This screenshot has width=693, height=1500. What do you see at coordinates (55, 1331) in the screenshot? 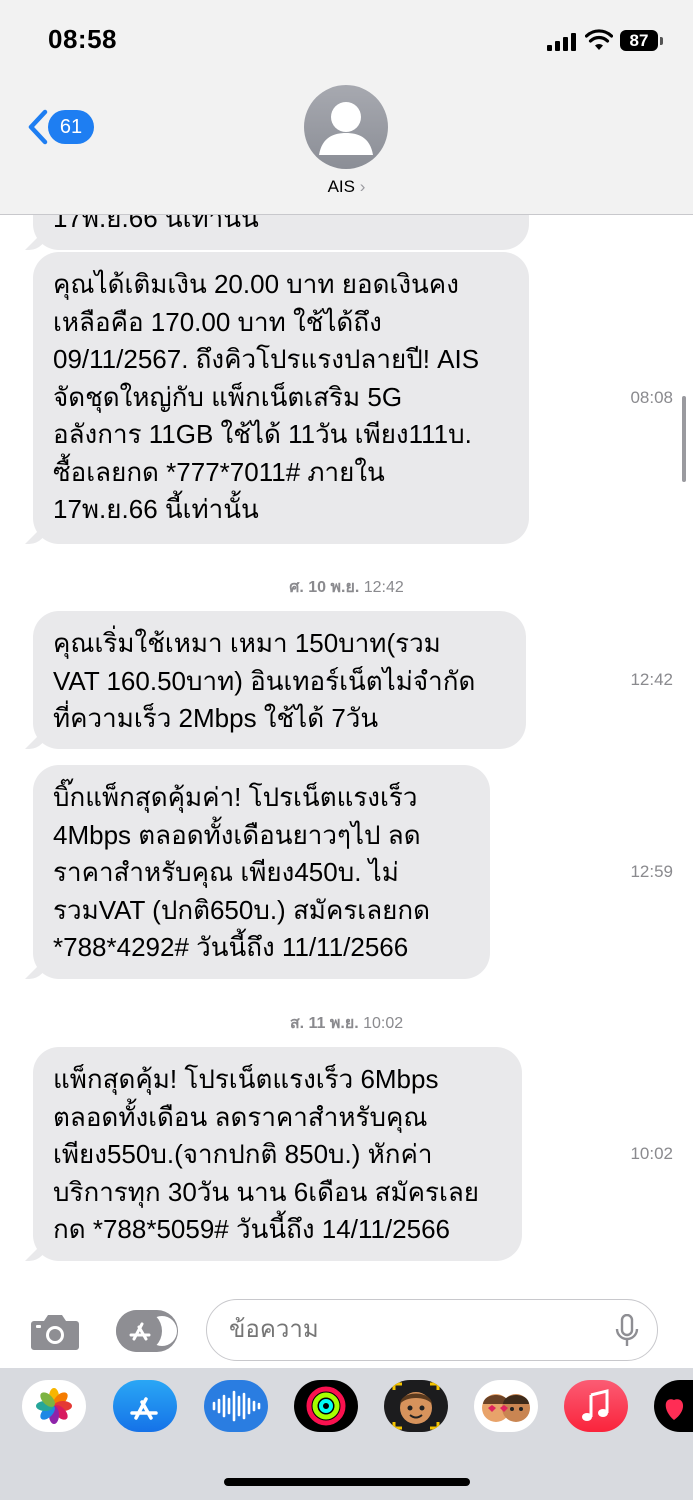
I see `camera-icon` at bounding box center [55, 1331].